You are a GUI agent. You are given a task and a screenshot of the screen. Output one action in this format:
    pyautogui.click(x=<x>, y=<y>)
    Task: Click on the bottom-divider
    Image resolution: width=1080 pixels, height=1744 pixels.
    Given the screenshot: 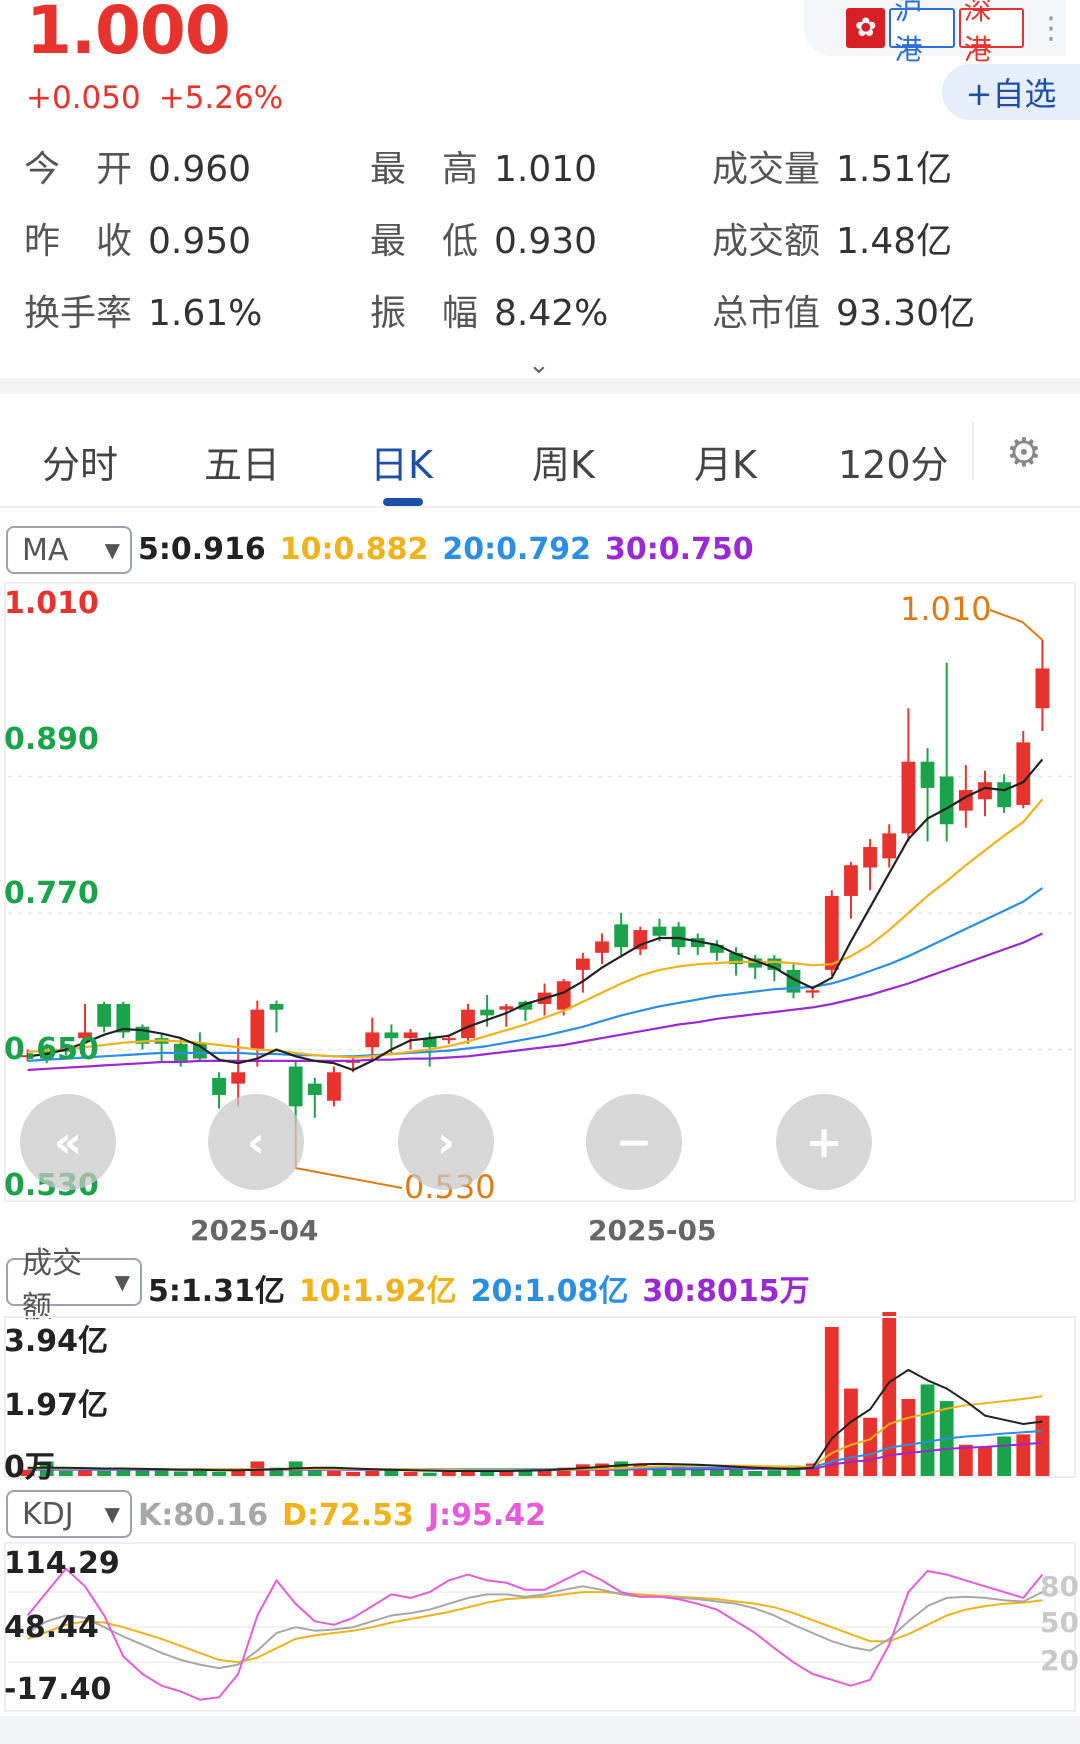 What is the action you would take?
    pyautogui.click(x=540, y=1730)
    